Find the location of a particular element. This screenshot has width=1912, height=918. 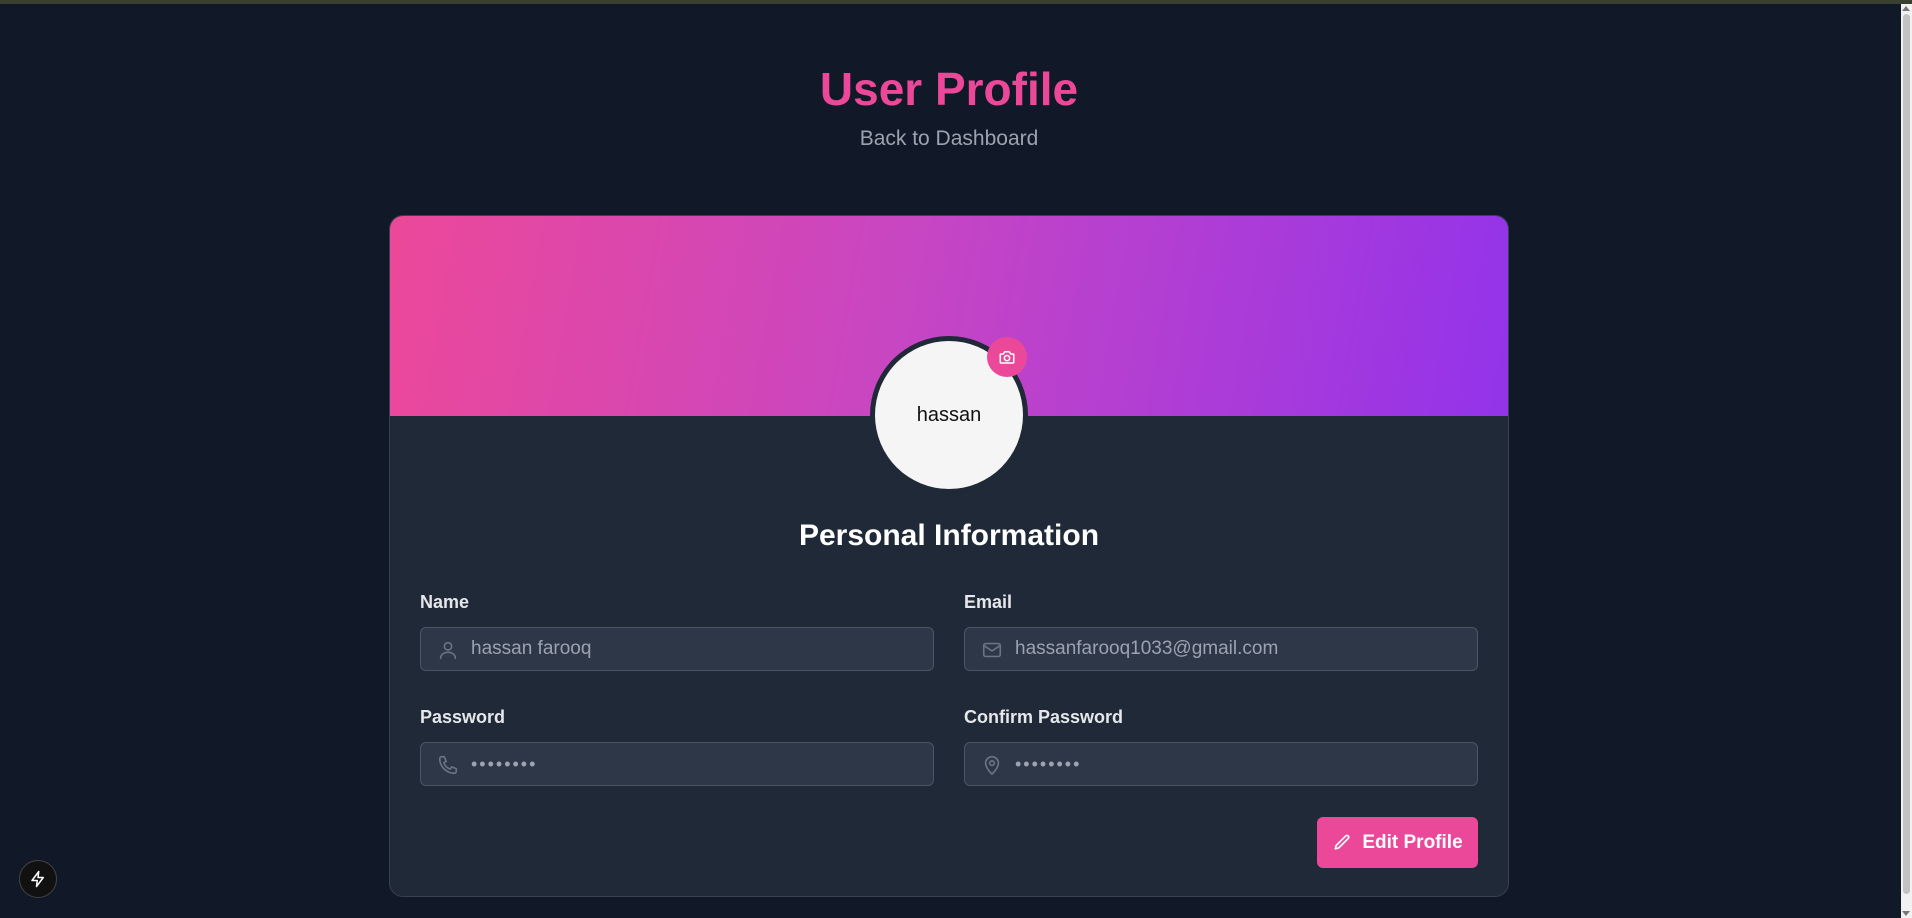

edit-profile-button: Edit Profile is located at coordinates (1397, 842).